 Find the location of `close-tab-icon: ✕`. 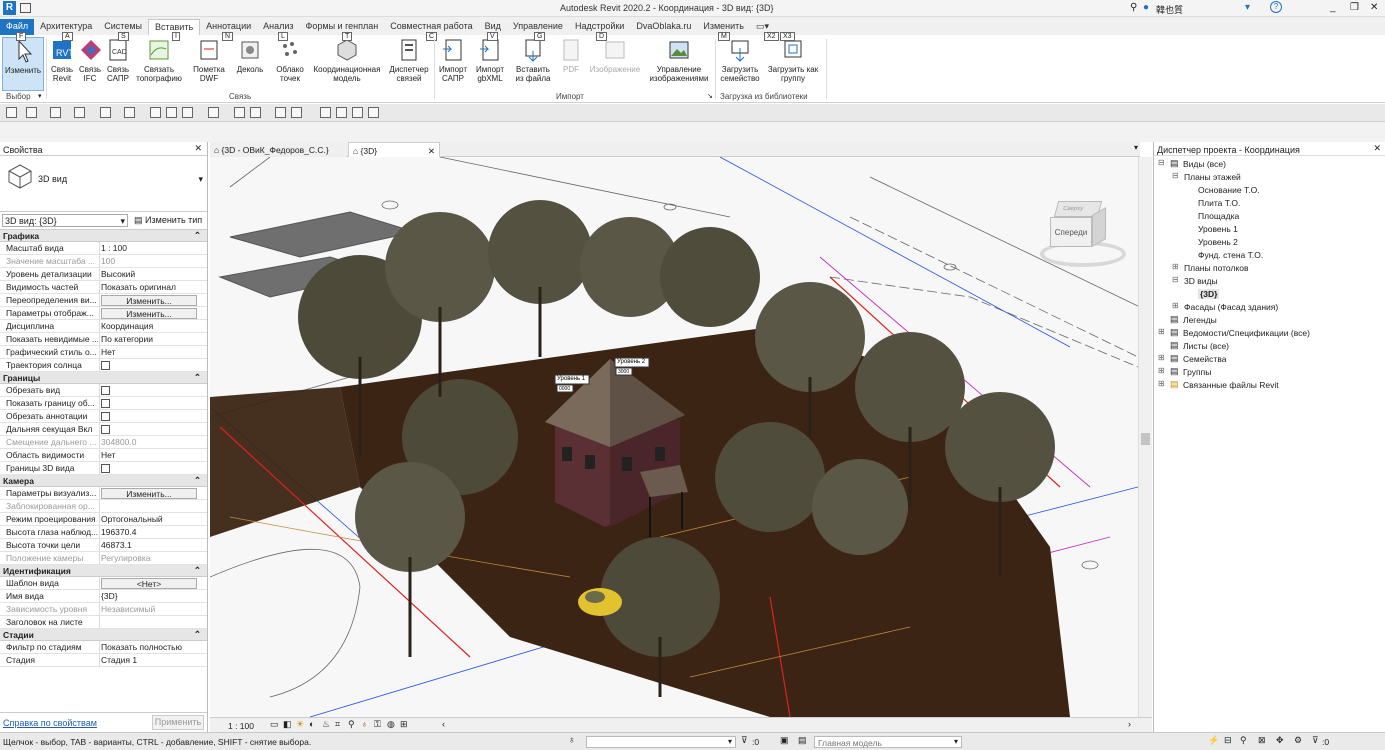

close-tab-icon: ✕ is located at coordinates (431, 151).